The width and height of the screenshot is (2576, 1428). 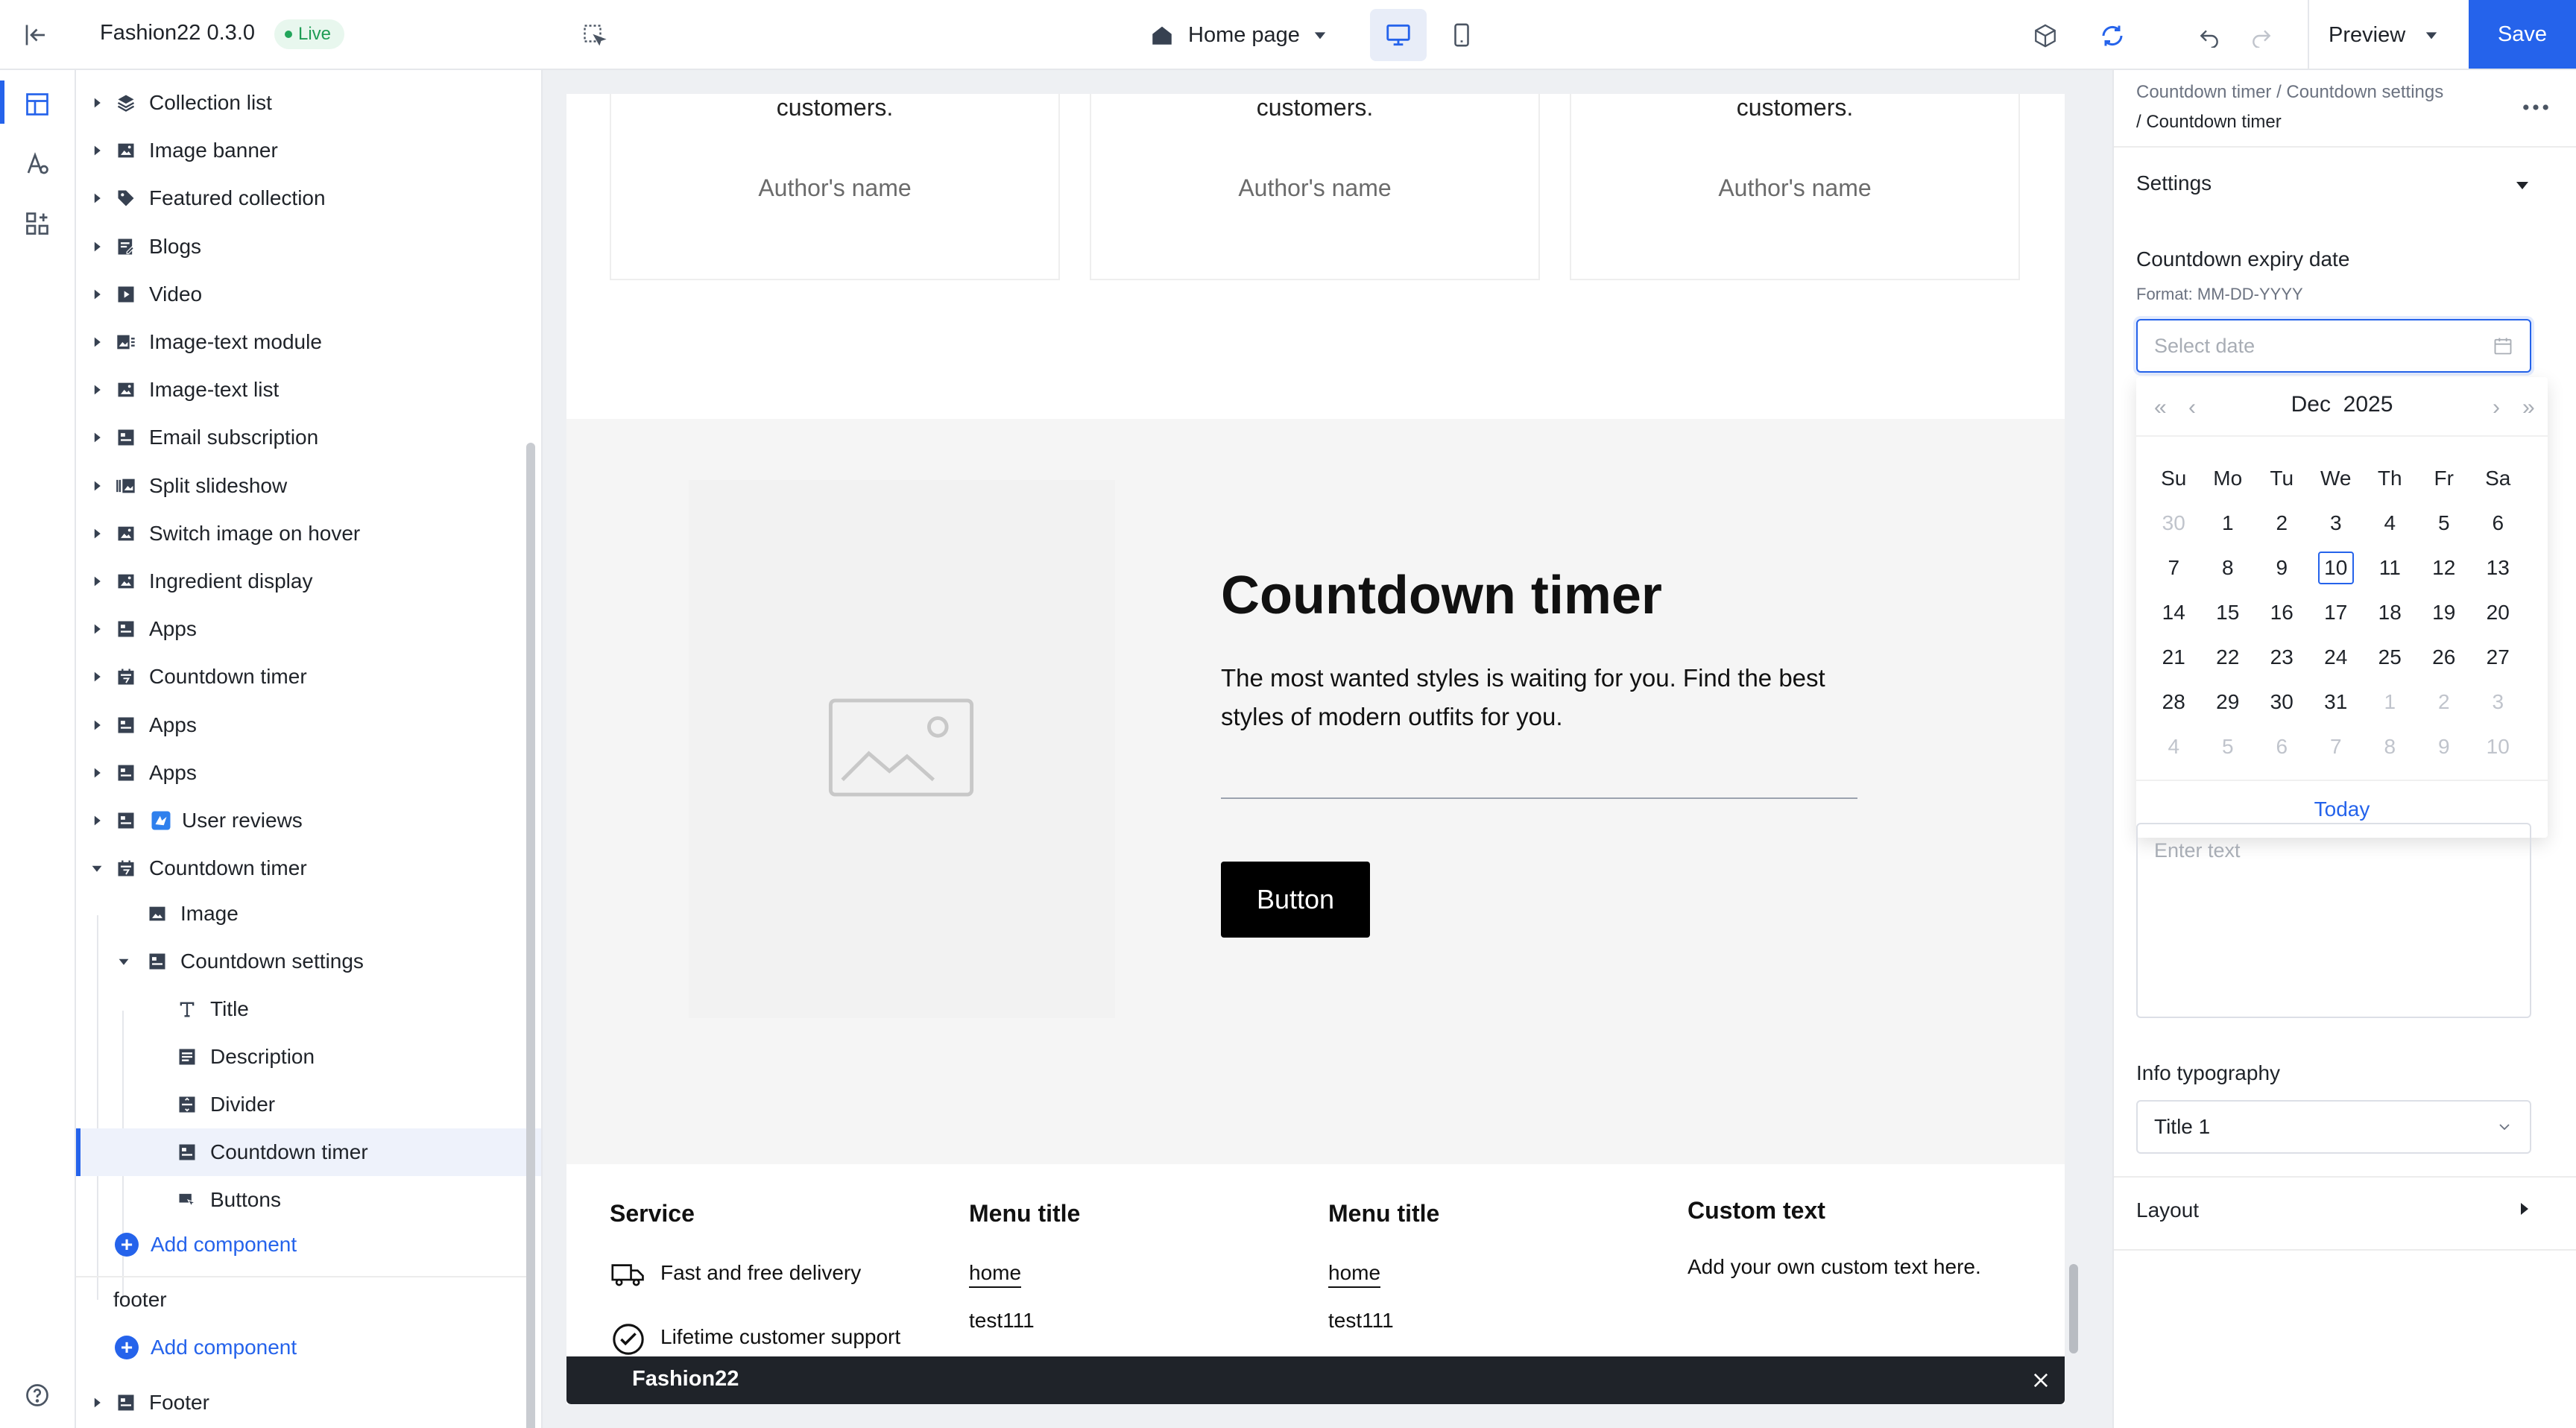 I want to click on day-cell: 25, so click(x=2390, y=657).